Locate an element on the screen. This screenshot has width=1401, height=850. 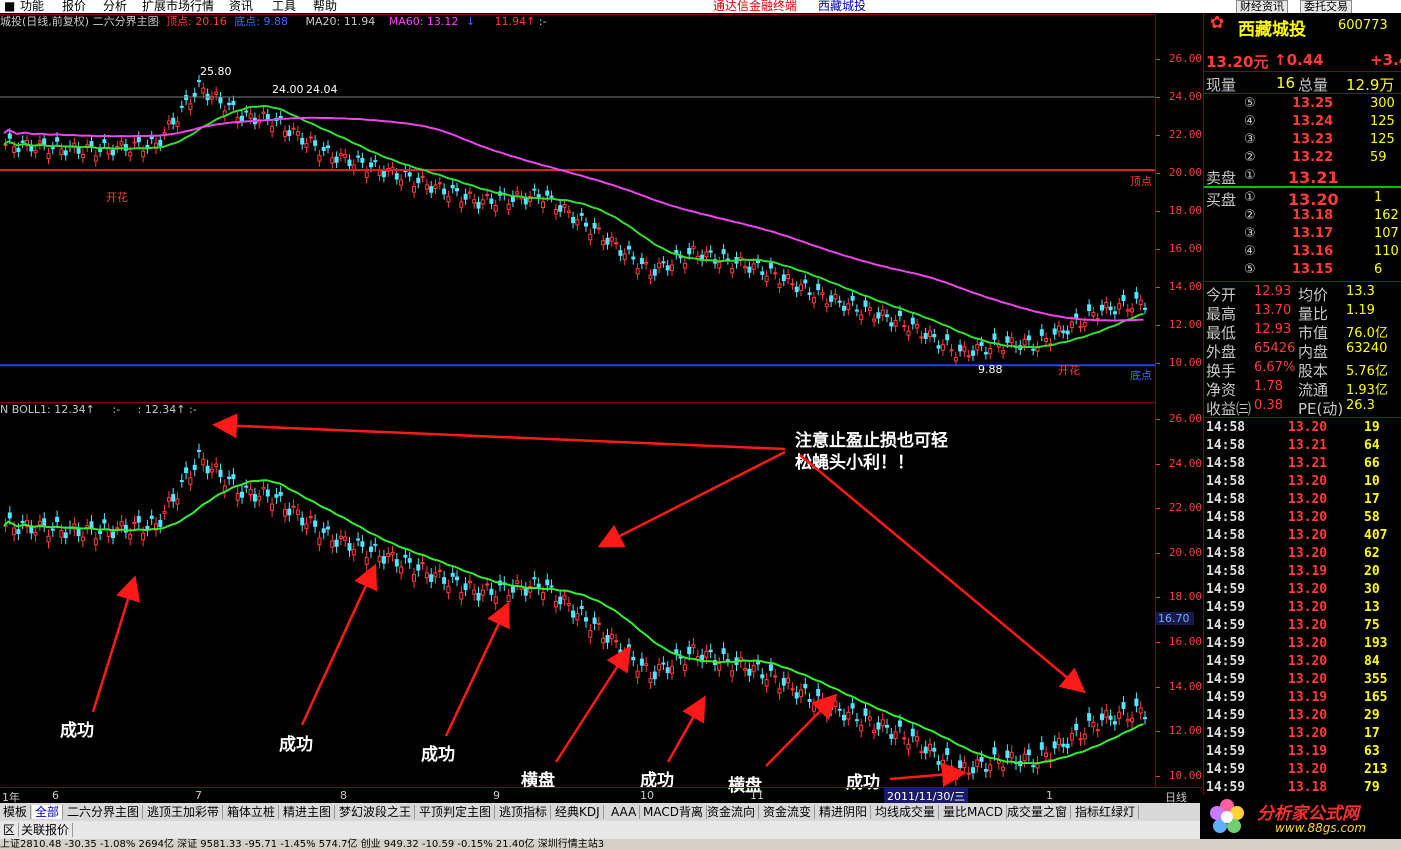
tab-indicator: 量比MACD is located at coordinates (973, 812).